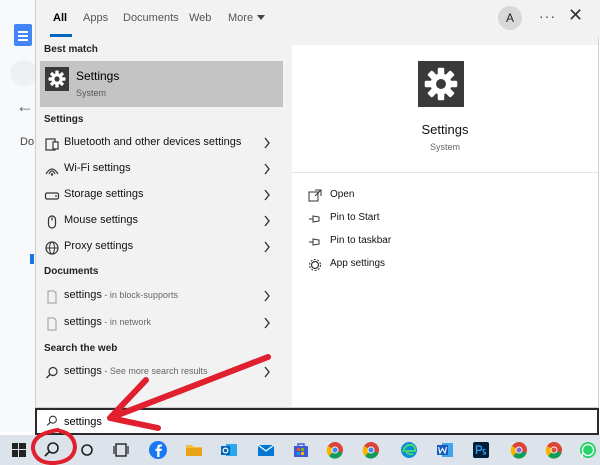 This screenshot has height=465, width=600. I want to click on result-label: settings - See more search results, so click(135, 371).